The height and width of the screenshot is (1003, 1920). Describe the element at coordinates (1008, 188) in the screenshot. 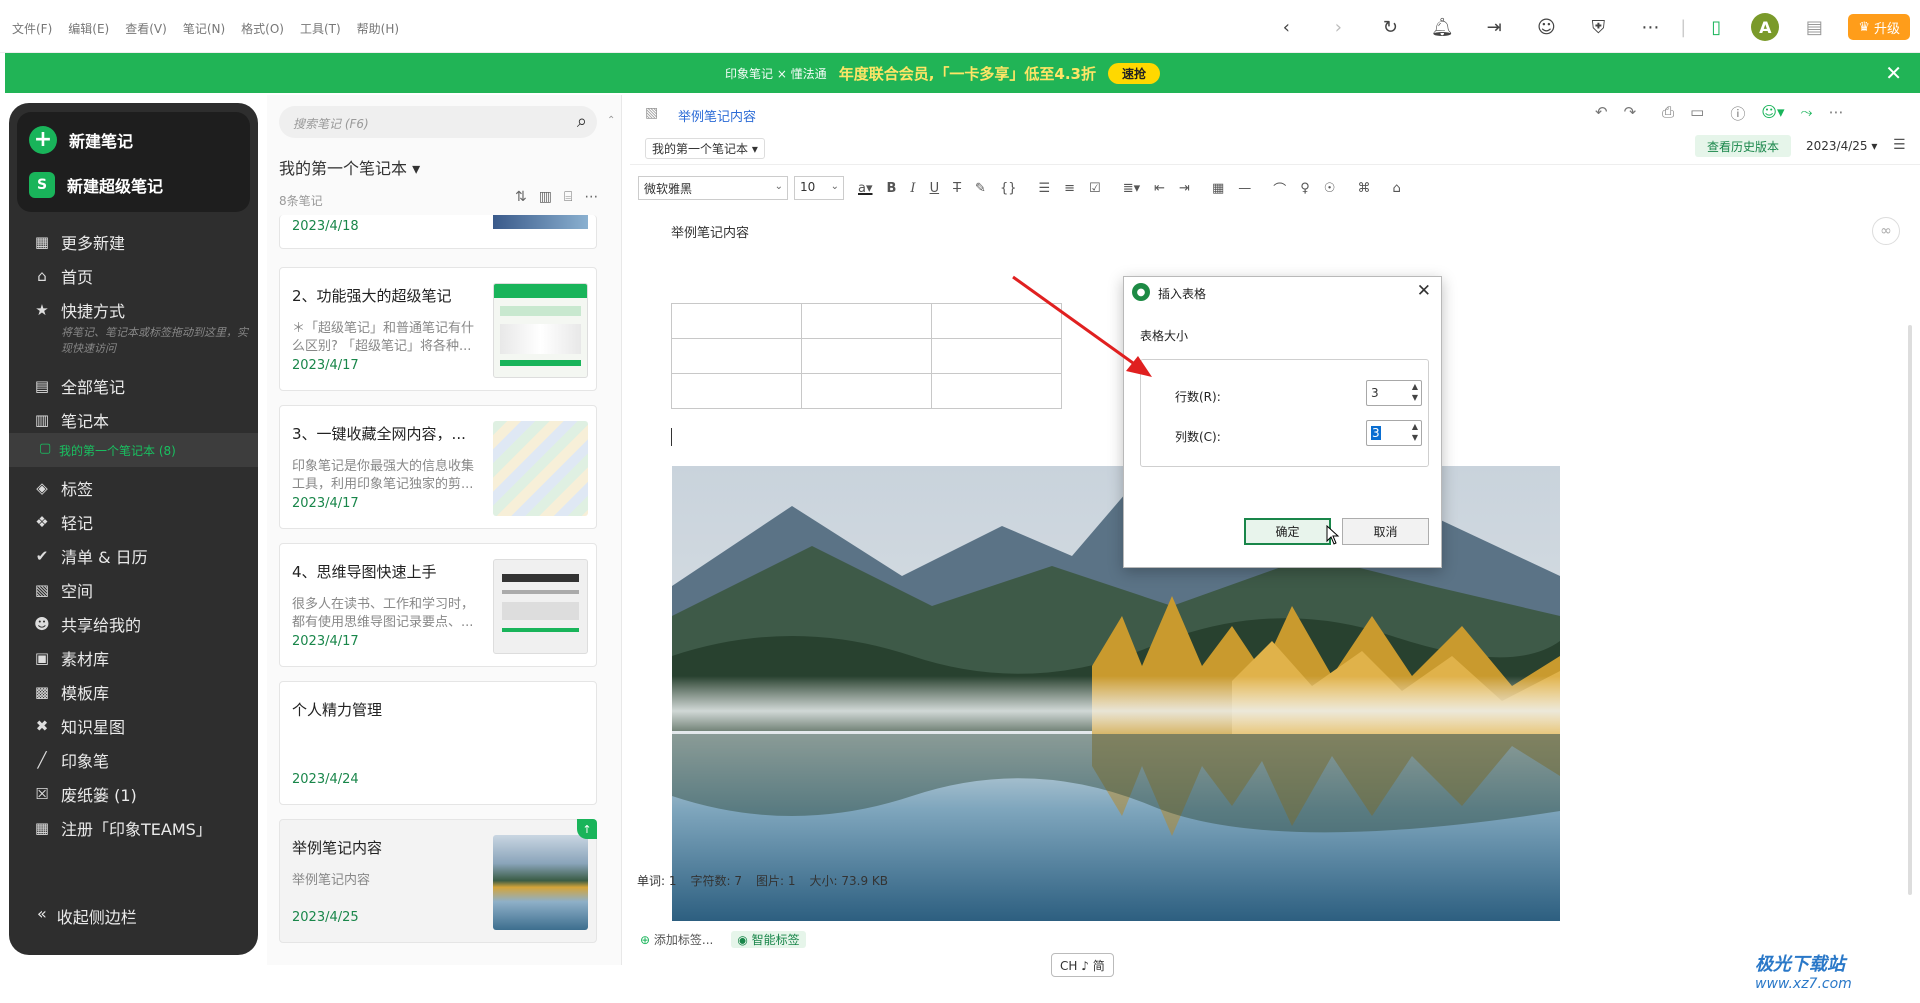

I see `code-icon: {}` at that location.